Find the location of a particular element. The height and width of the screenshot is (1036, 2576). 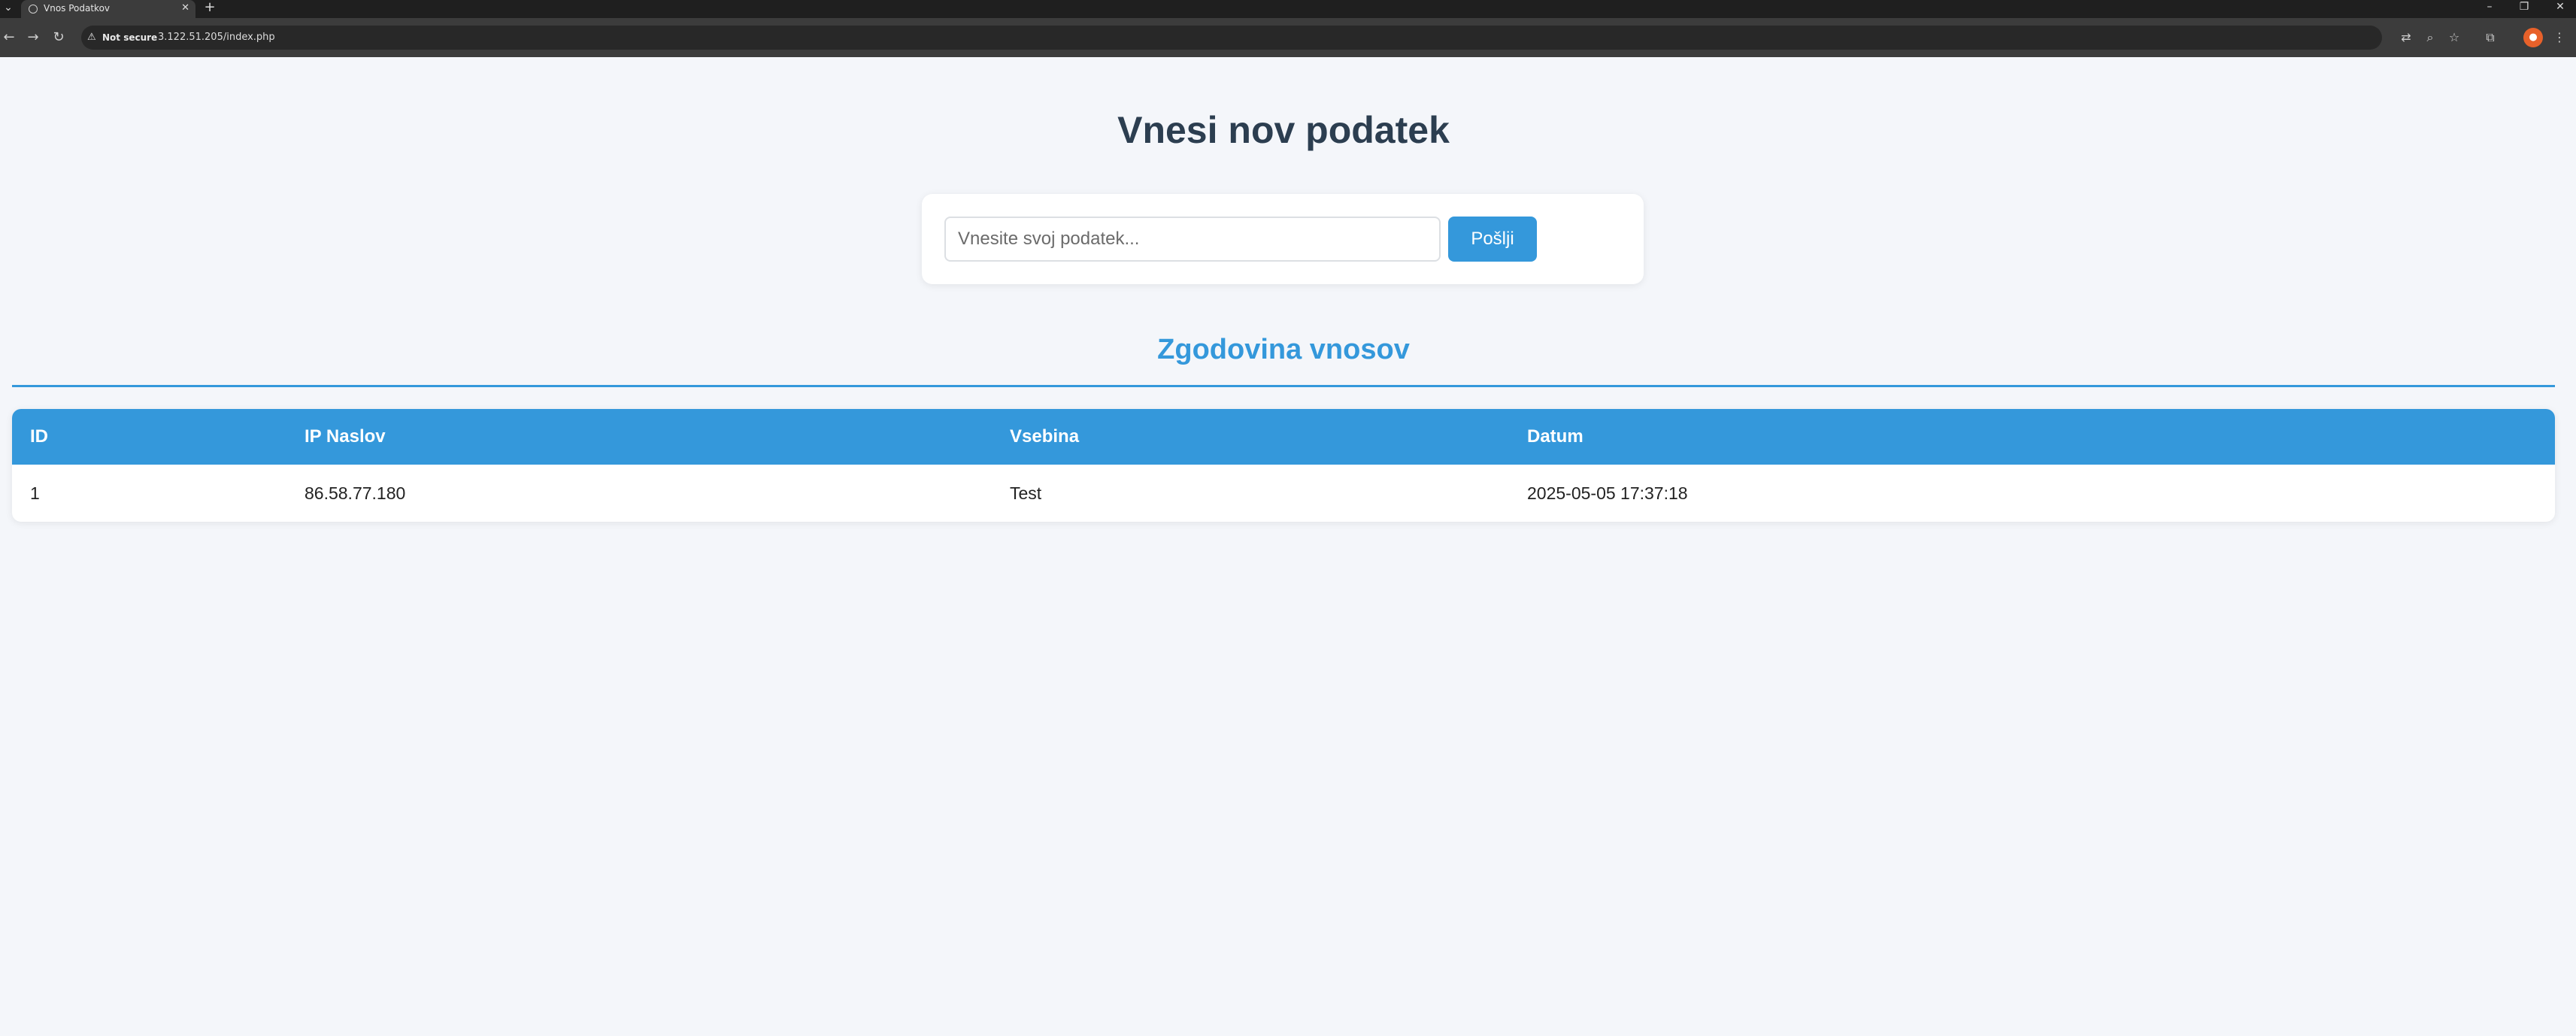

column-header-content: Vsebina is located at coordinates (1250, 437).